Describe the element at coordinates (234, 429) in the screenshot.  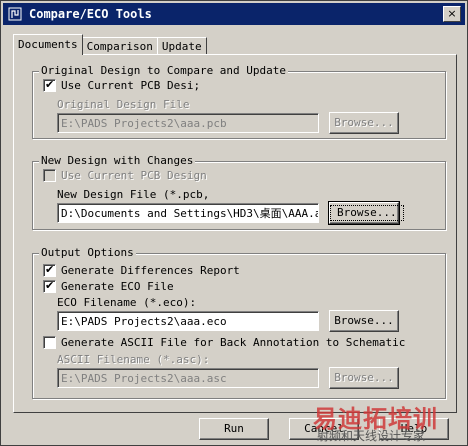
I see `run-button: Run` at that location.